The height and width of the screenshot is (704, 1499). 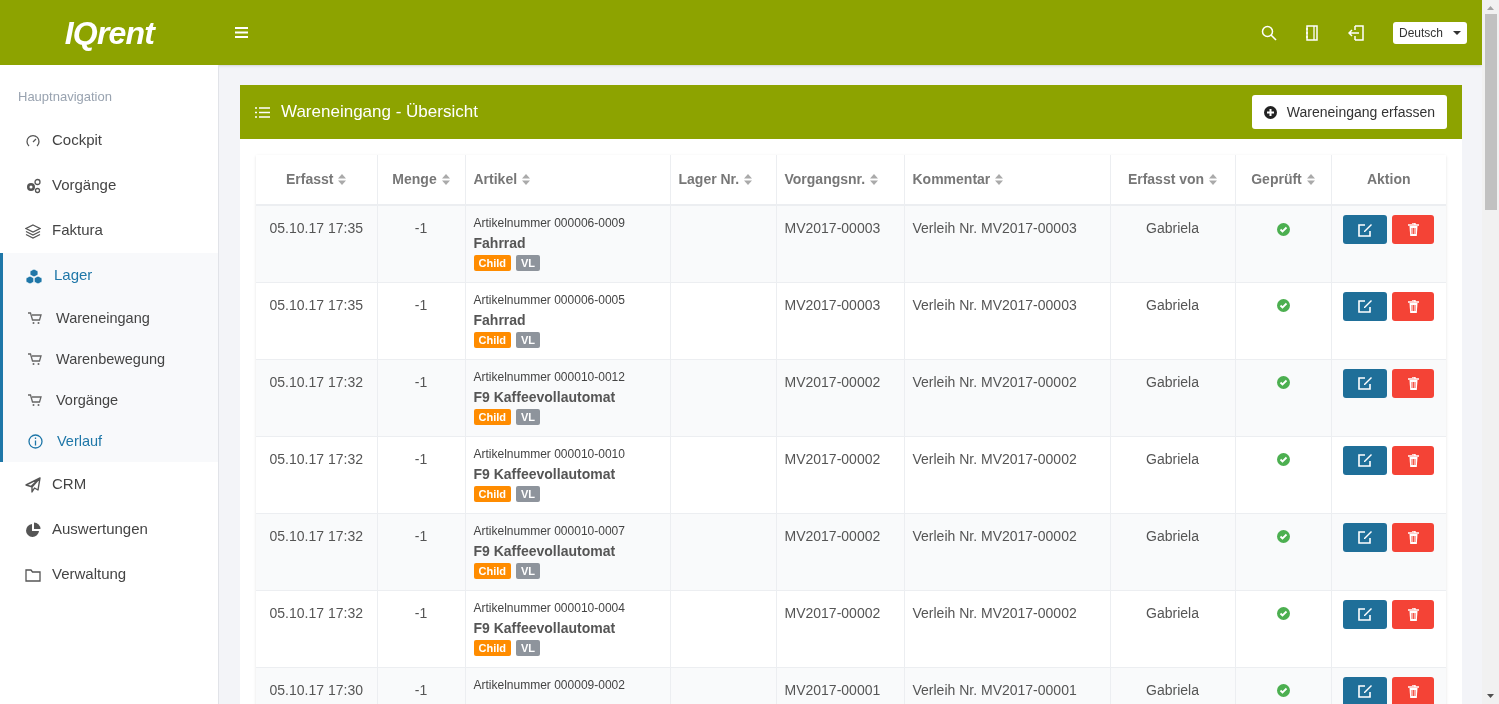 What do you see at coordinates (33, 529) in the screenshot?
I see `pie-chart-icon` at bounding box center [33, 529].